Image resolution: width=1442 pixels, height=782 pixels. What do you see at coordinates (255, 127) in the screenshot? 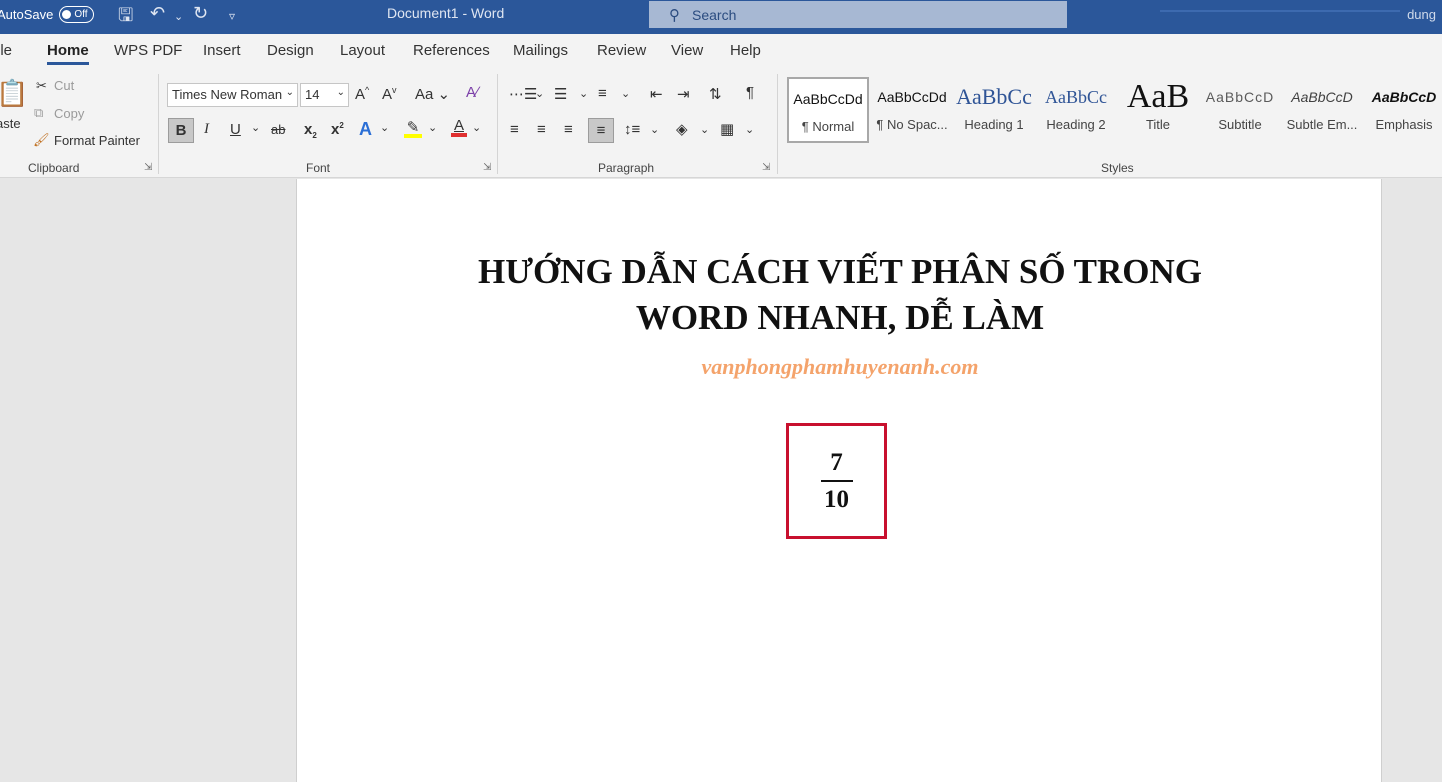
I see `underline-dropdown-icon: ⌄` at bounding box center [255, 127].